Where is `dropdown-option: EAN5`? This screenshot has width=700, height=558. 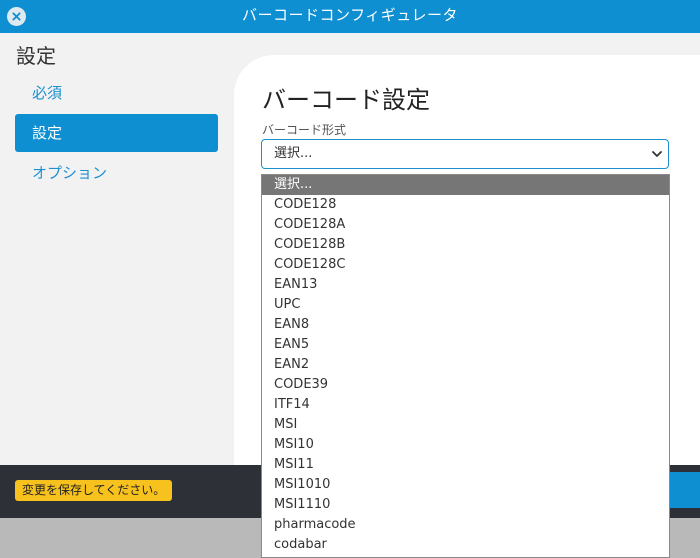 dropdown-option: EAN5 is located at coordinates (465, 345).